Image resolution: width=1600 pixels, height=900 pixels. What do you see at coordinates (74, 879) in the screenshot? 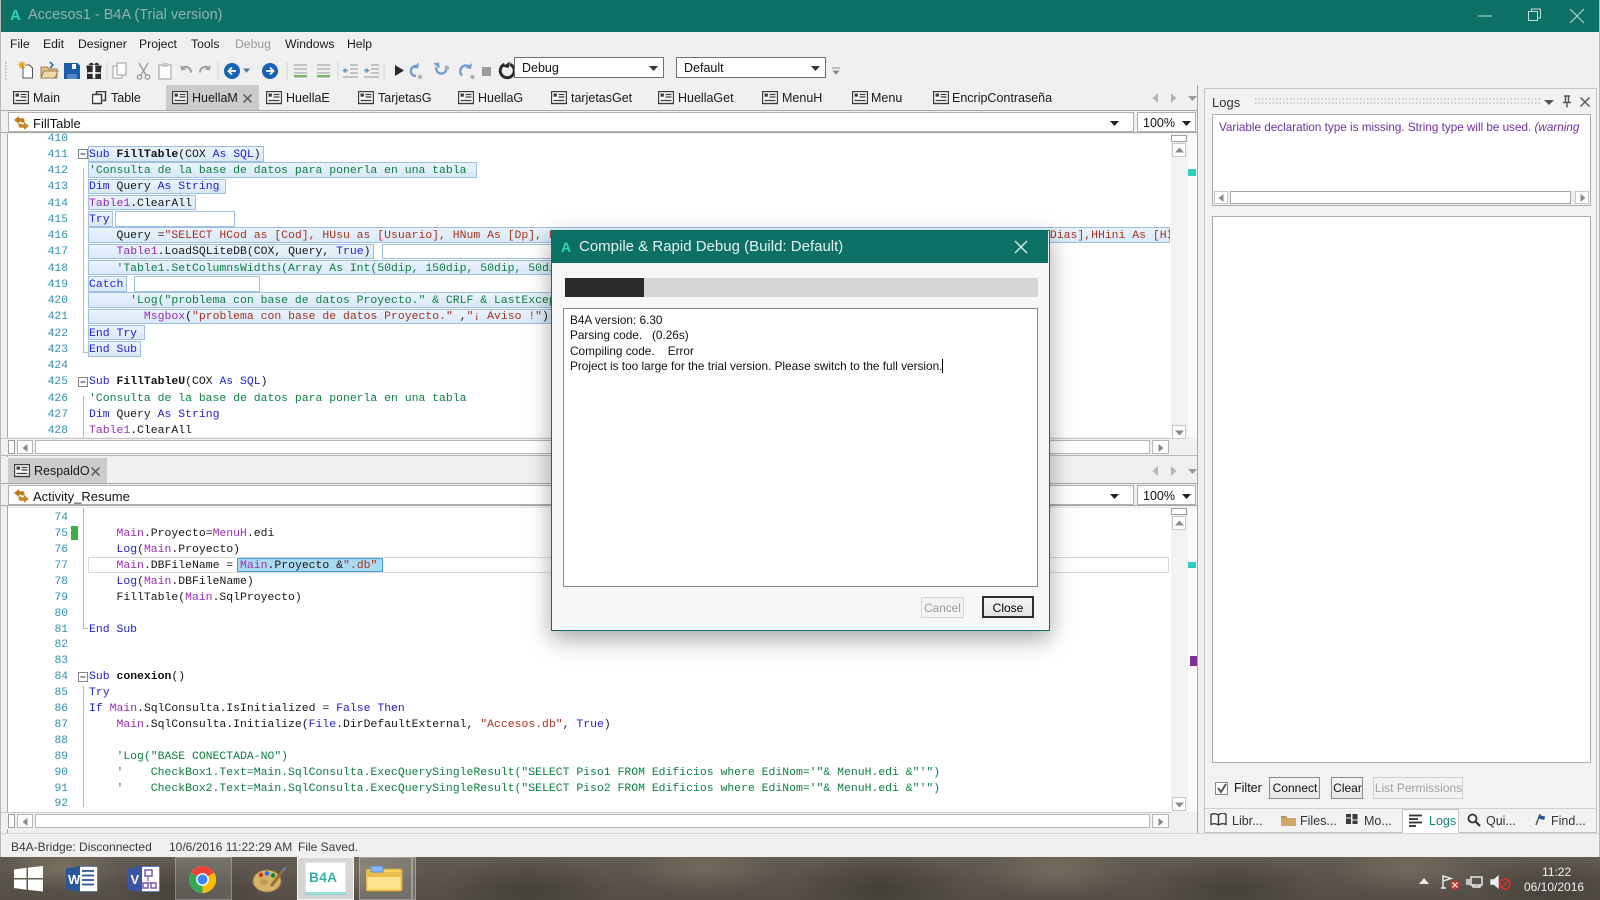
I see `svg-text: W` at bounding box center [74, 879].